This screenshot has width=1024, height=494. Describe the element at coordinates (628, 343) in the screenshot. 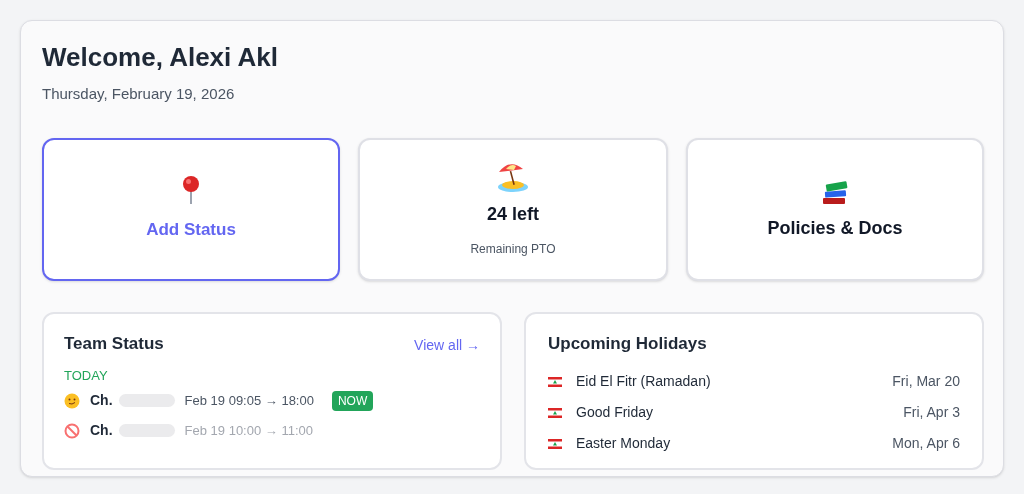

I see `card-title: Upcoming Holidays` at that location.